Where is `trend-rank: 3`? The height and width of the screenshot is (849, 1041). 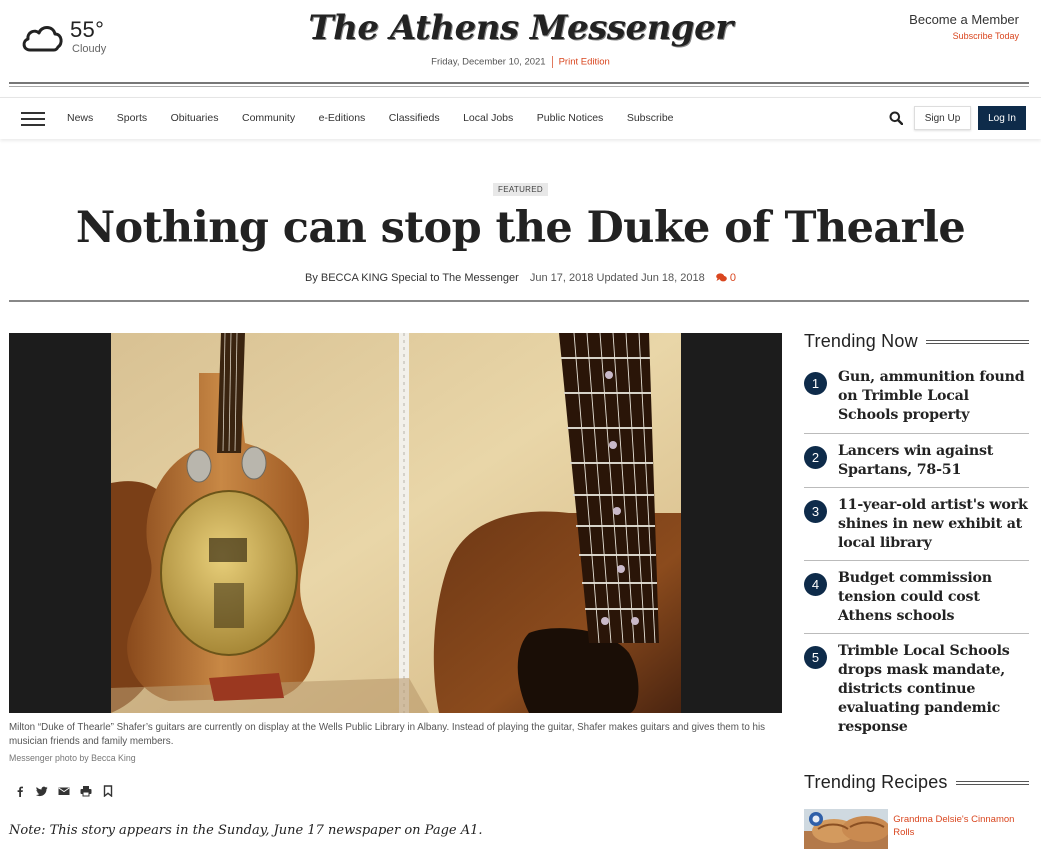
trend-rank: 3 is located at coordinates (815, 511).